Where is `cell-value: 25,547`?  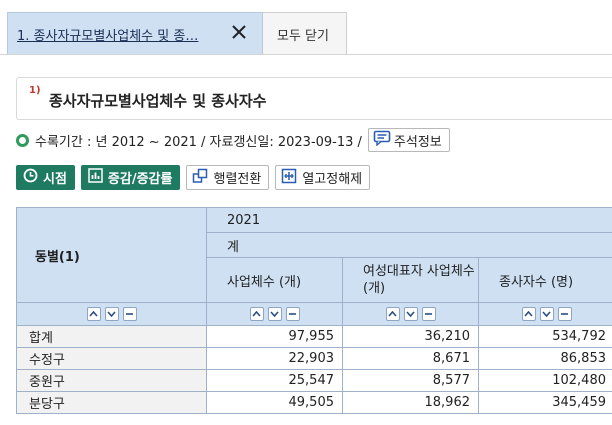
cell-value: 25,547 is located at coordinates (274, 380).